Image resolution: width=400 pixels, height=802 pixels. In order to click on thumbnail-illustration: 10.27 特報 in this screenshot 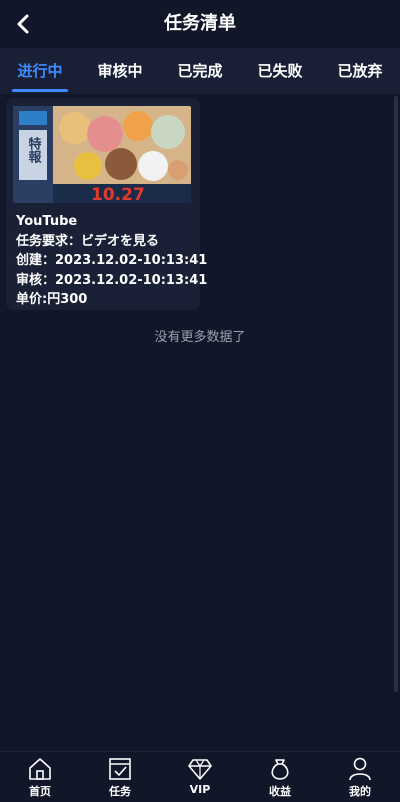, I will do `click(102, 154)`.